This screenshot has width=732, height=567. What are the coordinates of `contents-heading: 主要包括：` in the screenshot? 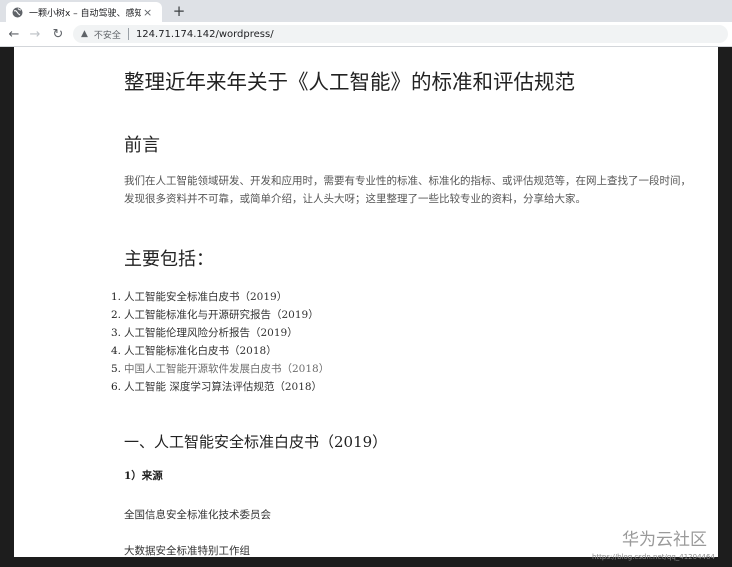 It's located at (169, 259).